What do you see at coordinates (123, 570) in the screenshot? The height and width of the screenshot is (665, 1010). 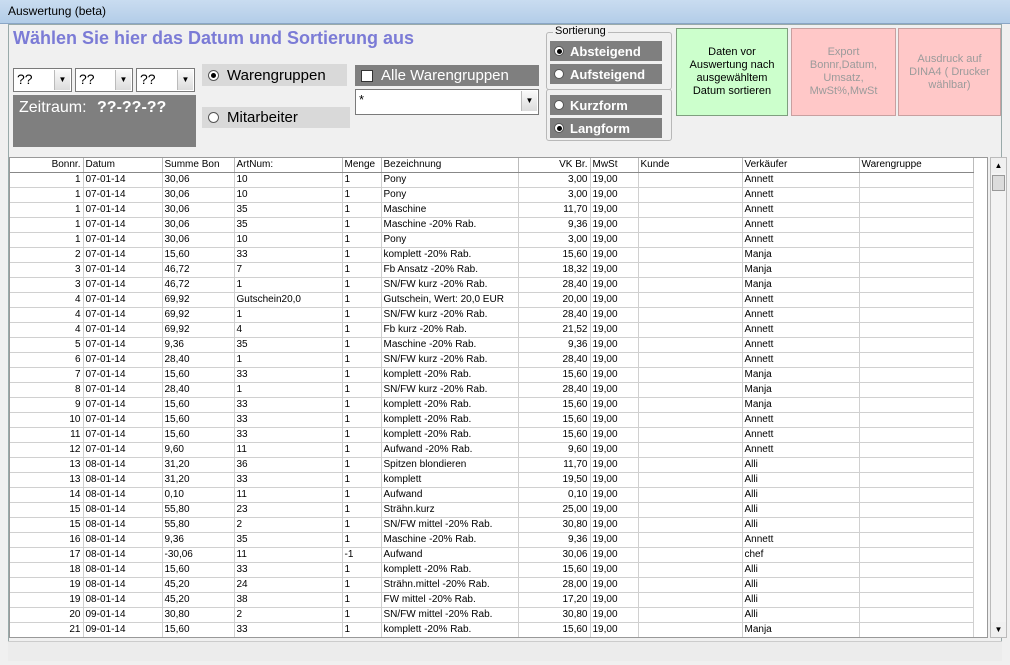 I see `table-cell: 08-01-14` at bounding box center [123, 570].